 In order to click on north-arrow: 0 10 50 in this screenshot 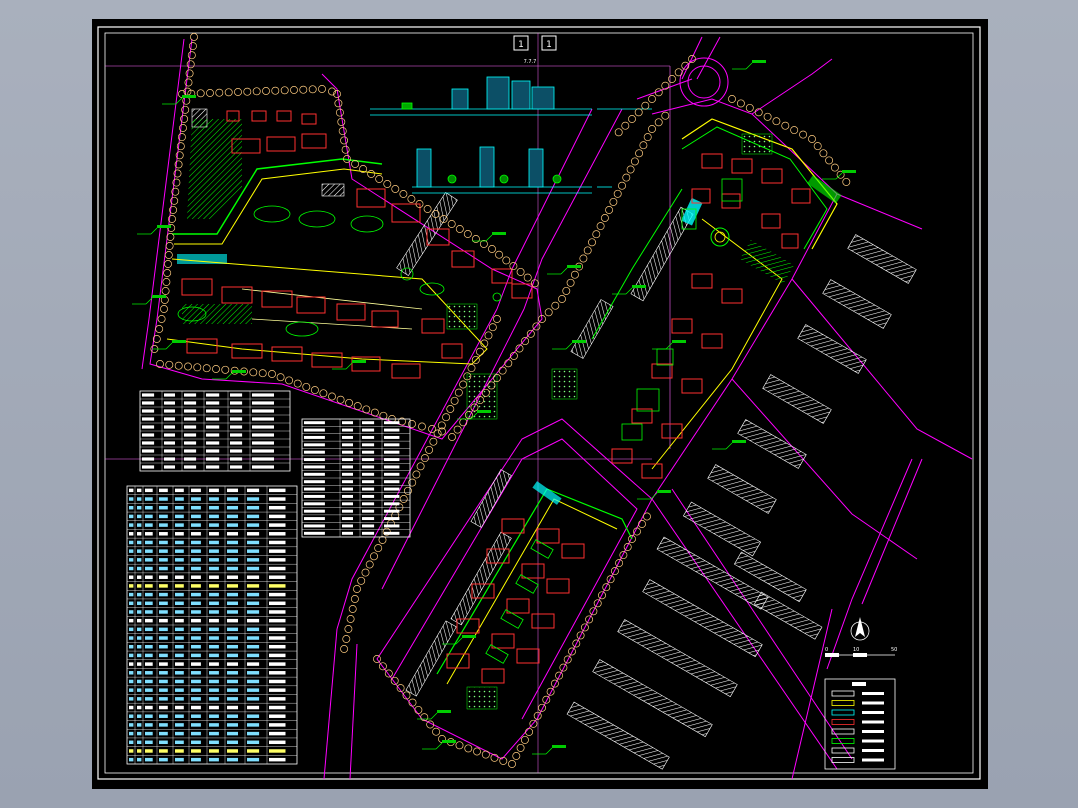, I will do `click(861, 637)`.